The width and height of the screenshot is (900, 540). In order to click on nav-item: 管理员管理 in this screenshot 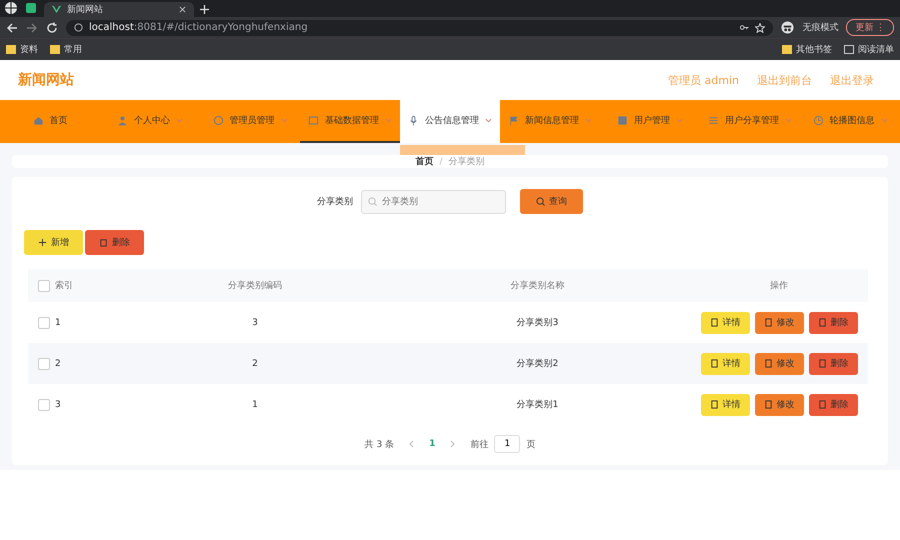, I will do `click(250, 121)`.